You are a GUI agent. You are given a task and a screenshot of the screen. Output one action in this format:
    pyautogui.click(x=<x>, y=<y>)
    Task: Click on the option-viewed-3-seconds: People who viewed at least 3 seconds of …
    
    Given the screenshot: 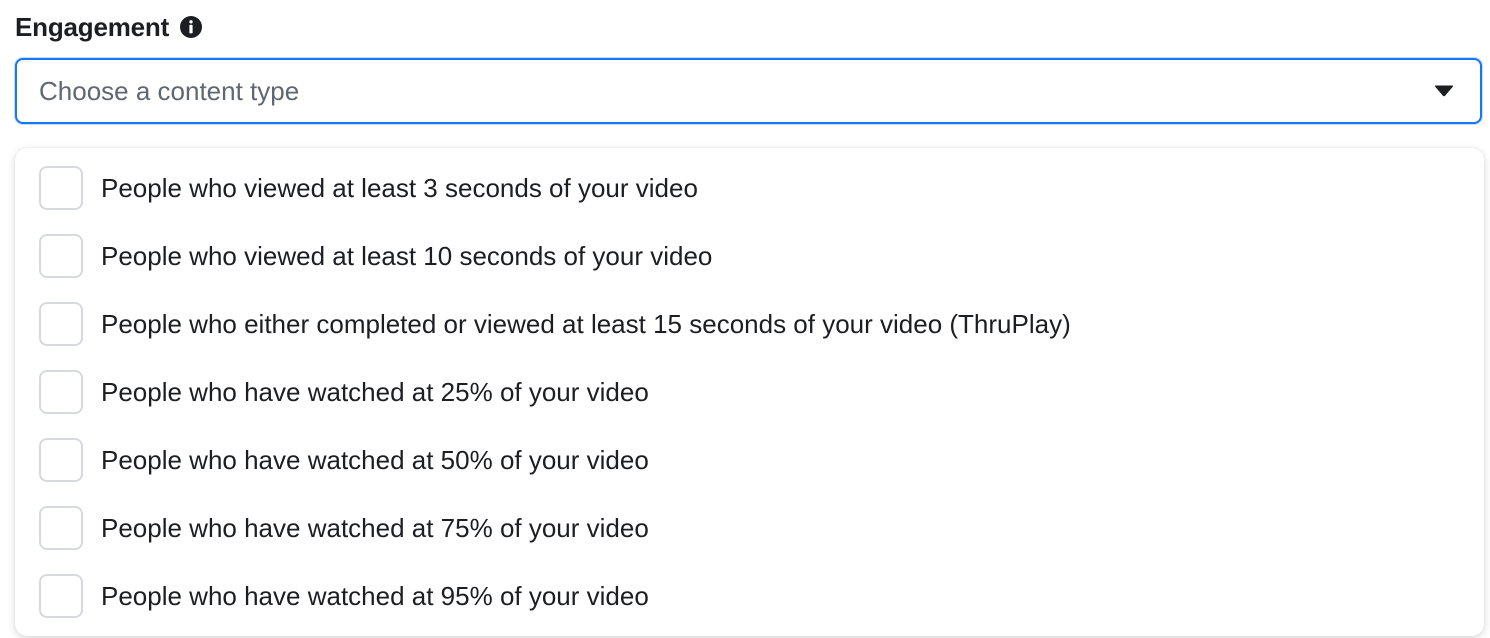 What is the action you would take?
    pyautogui.click(x=749, y=188)
    